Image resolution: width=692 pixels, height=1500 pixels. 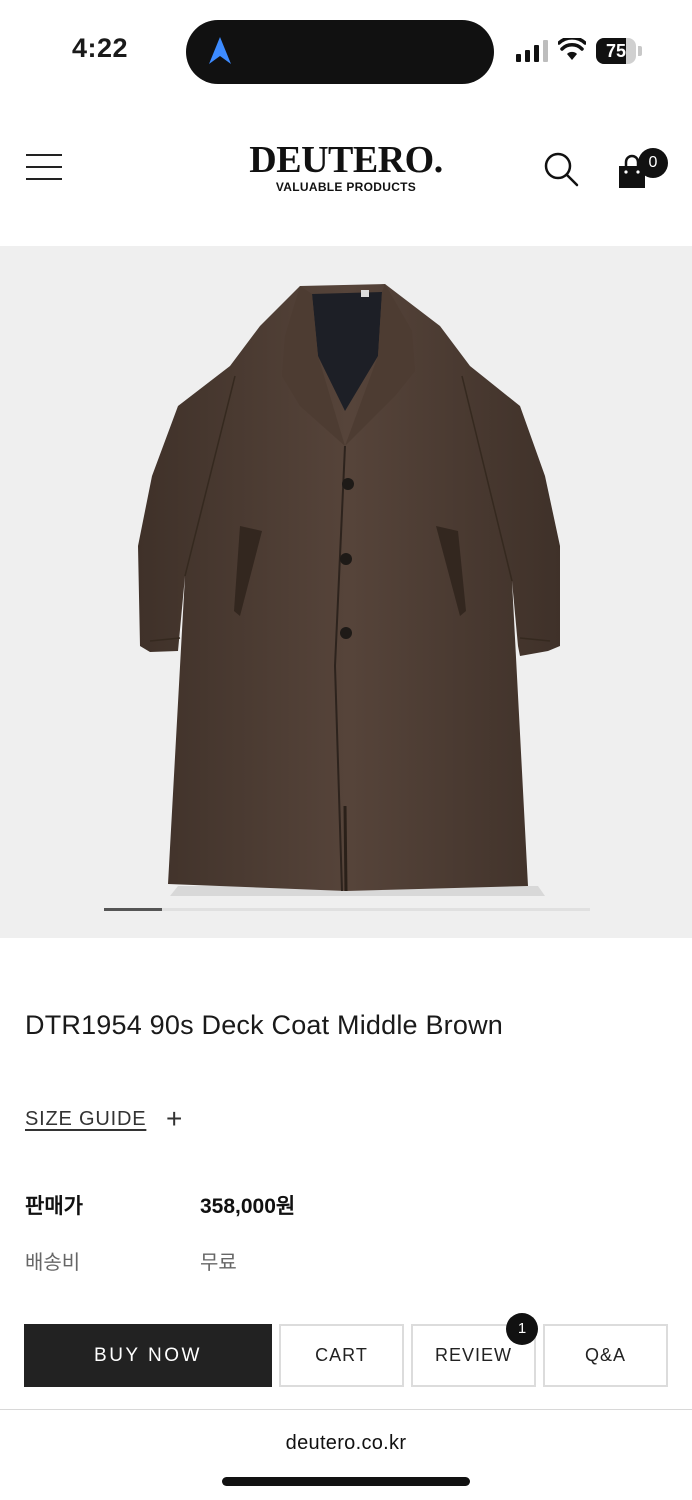 I want to click on browser-url-bar: deutero.co.kr, so click(x=346, y=1454).